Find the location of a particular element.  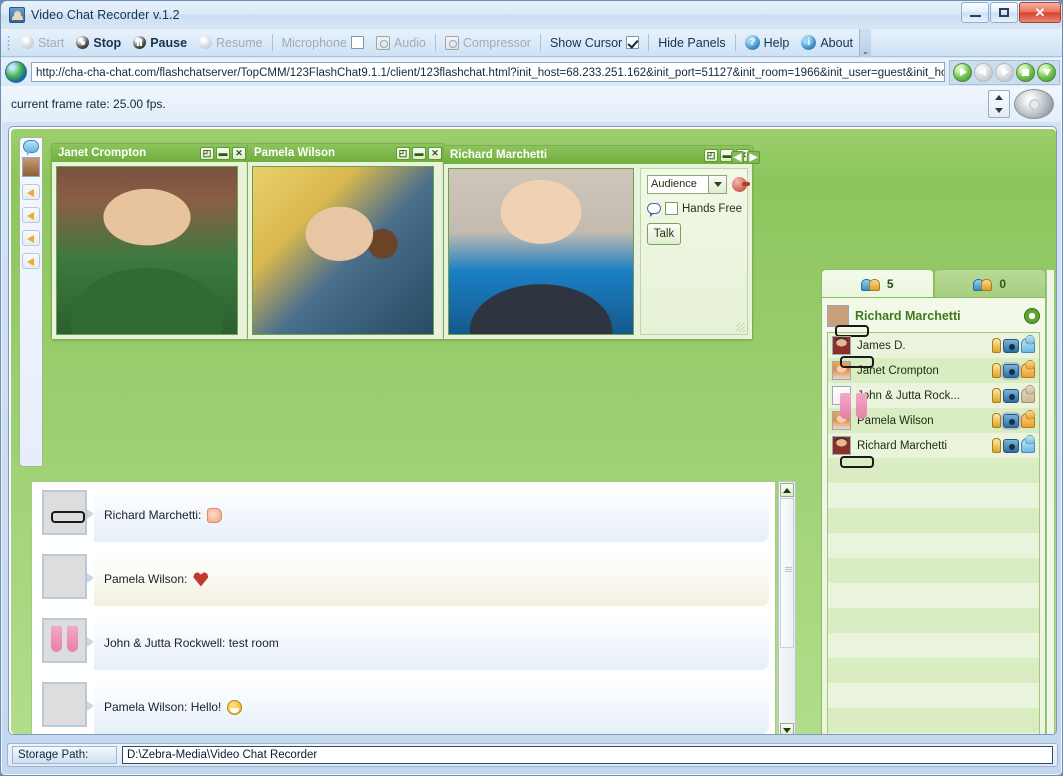

toolbar-overflow-button: ⌄ is located at coordinates (865, 42).